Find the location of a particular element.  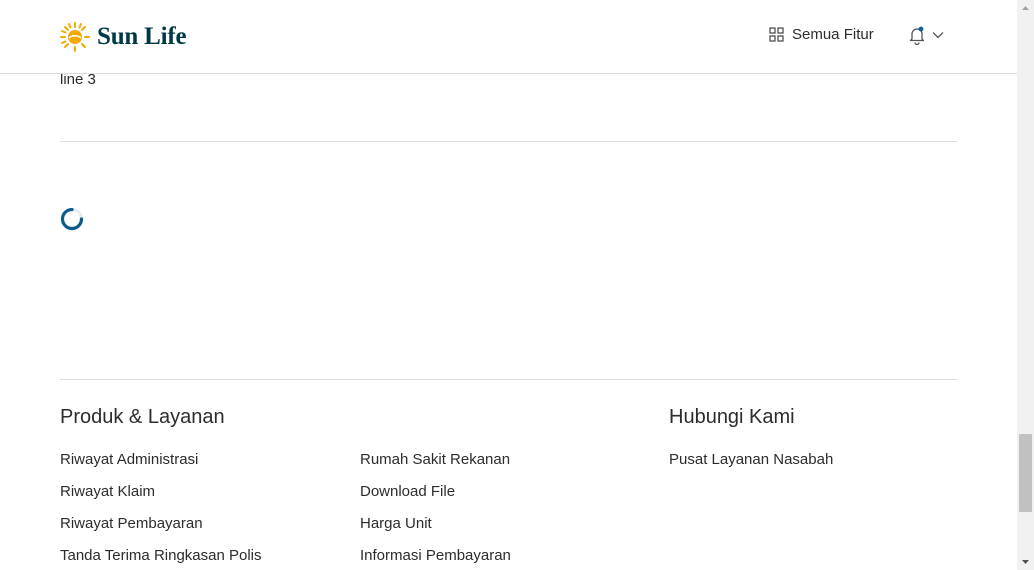

notifications-menu is located at coordinates (926, 35).